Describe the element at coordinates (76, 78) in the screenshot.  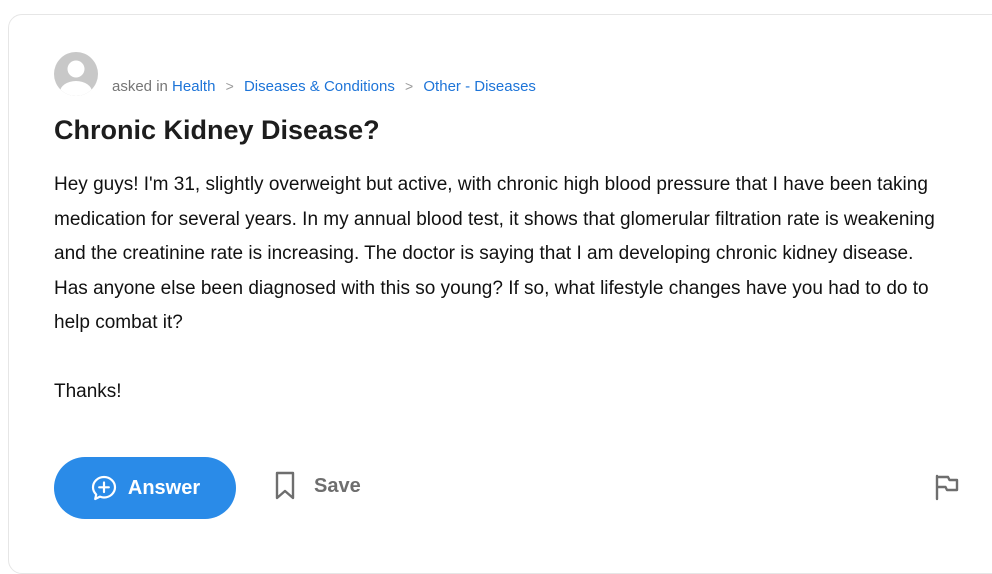
I see `user-icon` at that location.